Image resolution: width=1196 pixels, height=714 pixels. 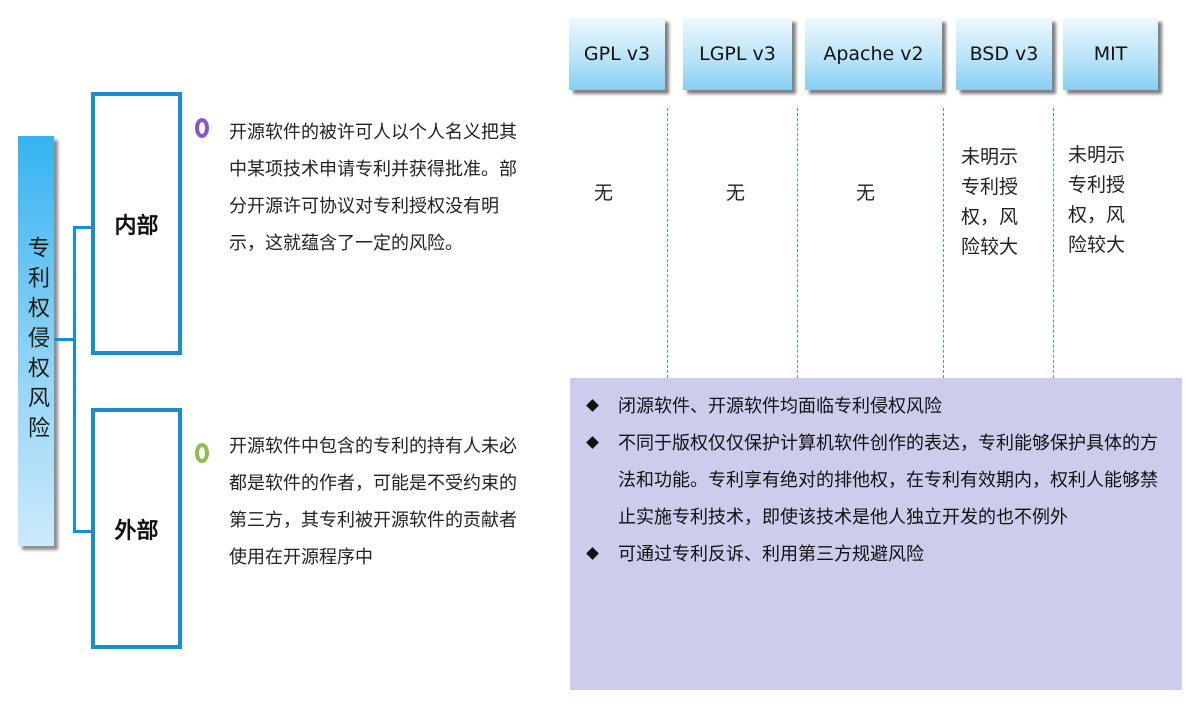 What do you see at coordinates (737, 54) in the screenshot?
I see `license-header-lgpl: LGPL v3` at bounding box center [737, 54].